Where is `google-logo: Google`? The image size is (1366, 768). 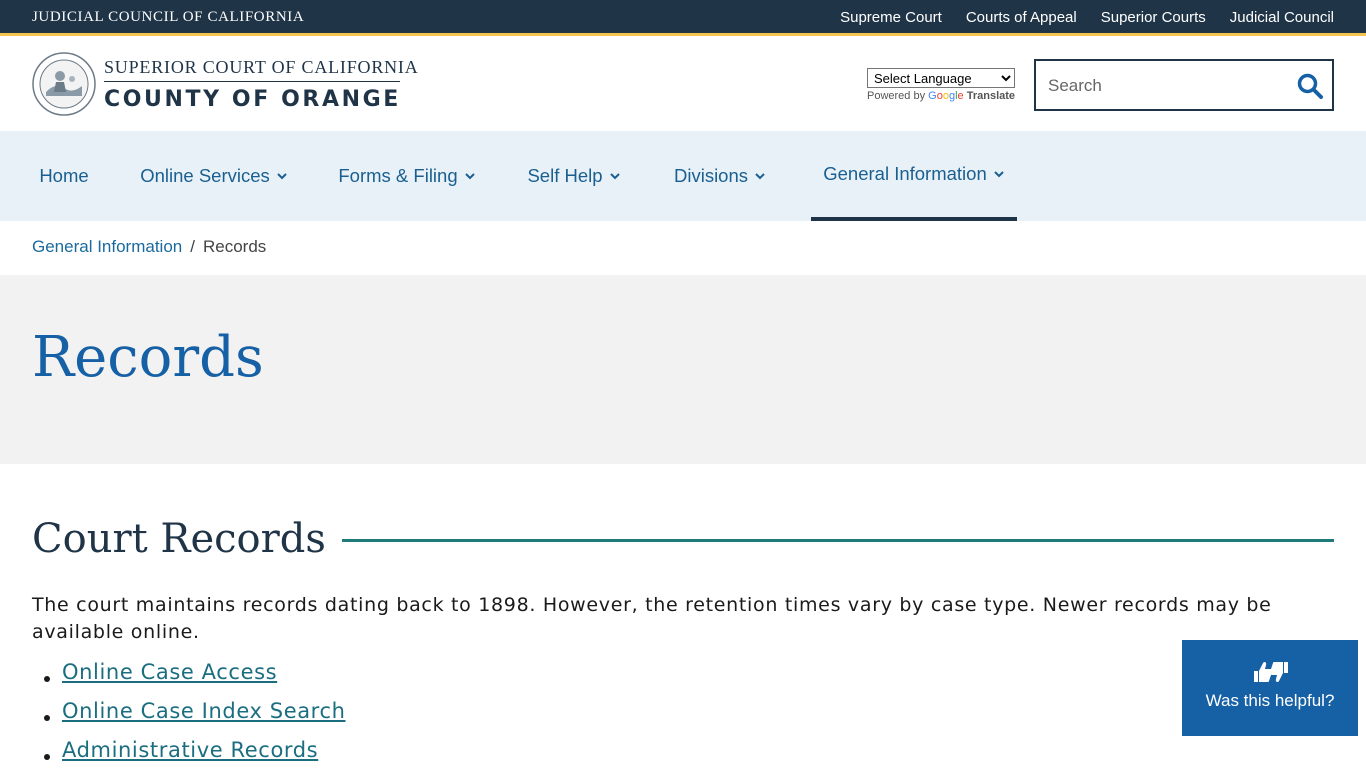 google-logo: Google is located at coordinates (946, 96).